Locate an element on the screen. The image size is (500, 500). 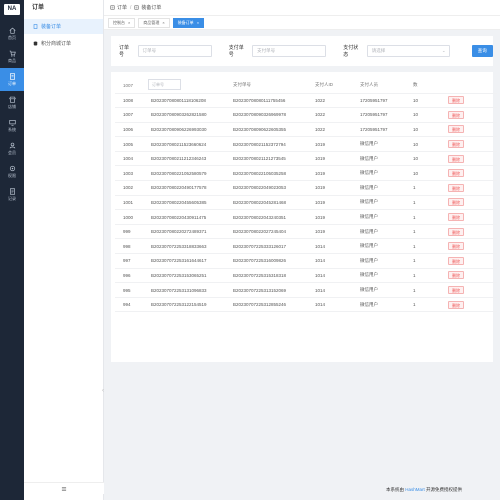
tab-equipment-orders: 装备订单 × is located at coordinates (188, 22).